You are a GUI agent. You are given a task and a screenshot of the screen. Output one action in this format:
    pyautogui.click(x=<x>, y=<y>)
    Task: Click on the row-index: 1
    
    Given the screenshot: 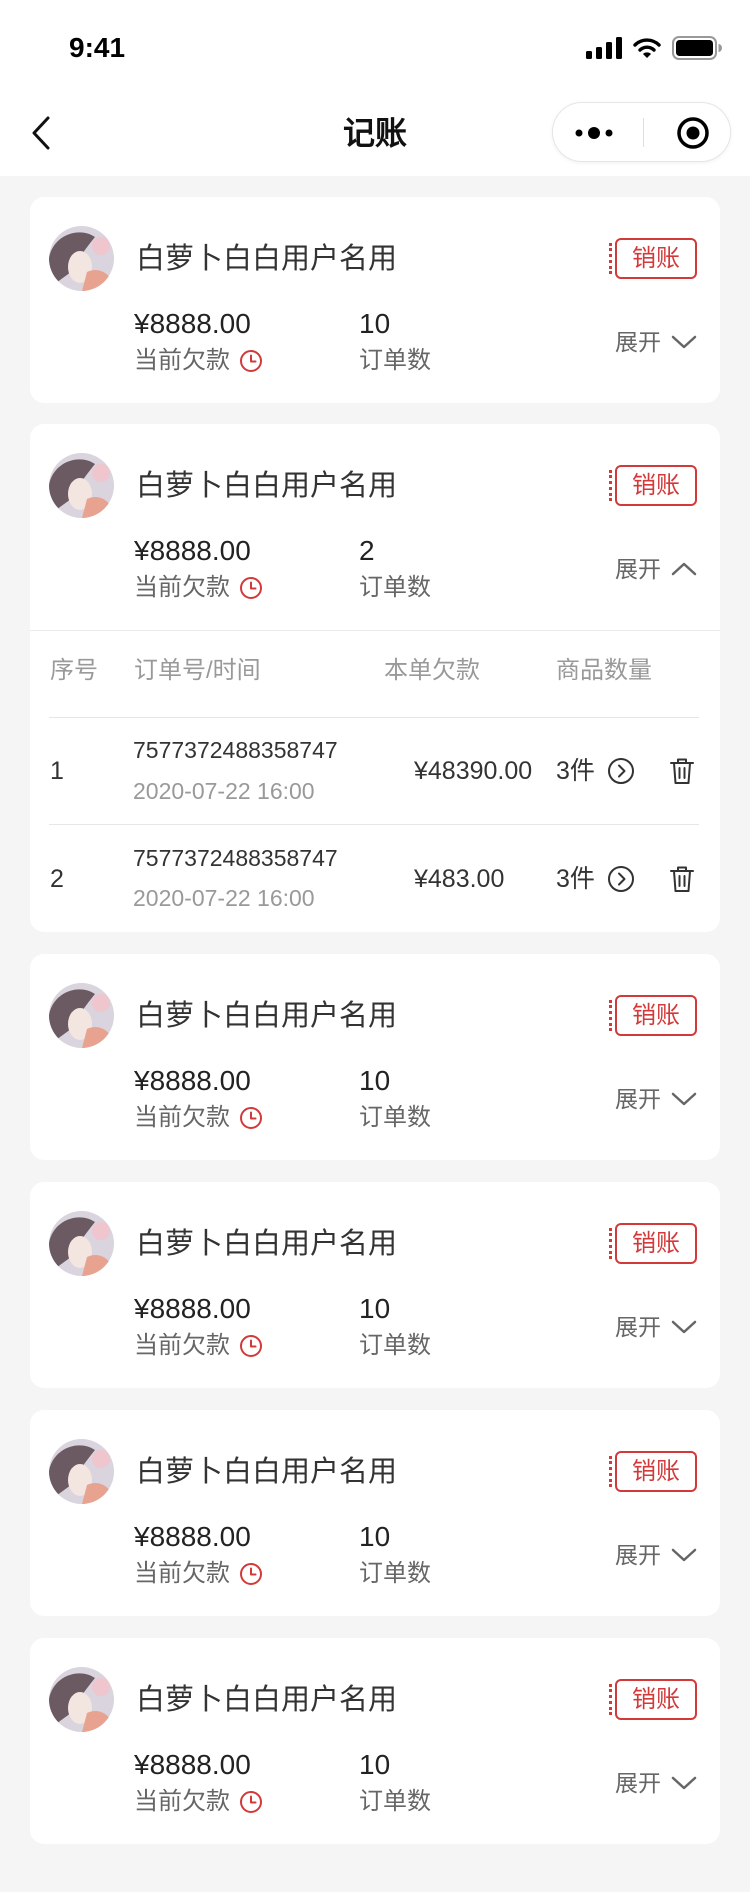 What is the action you would take?
    pyautogui.click(x=57, y=771)
    